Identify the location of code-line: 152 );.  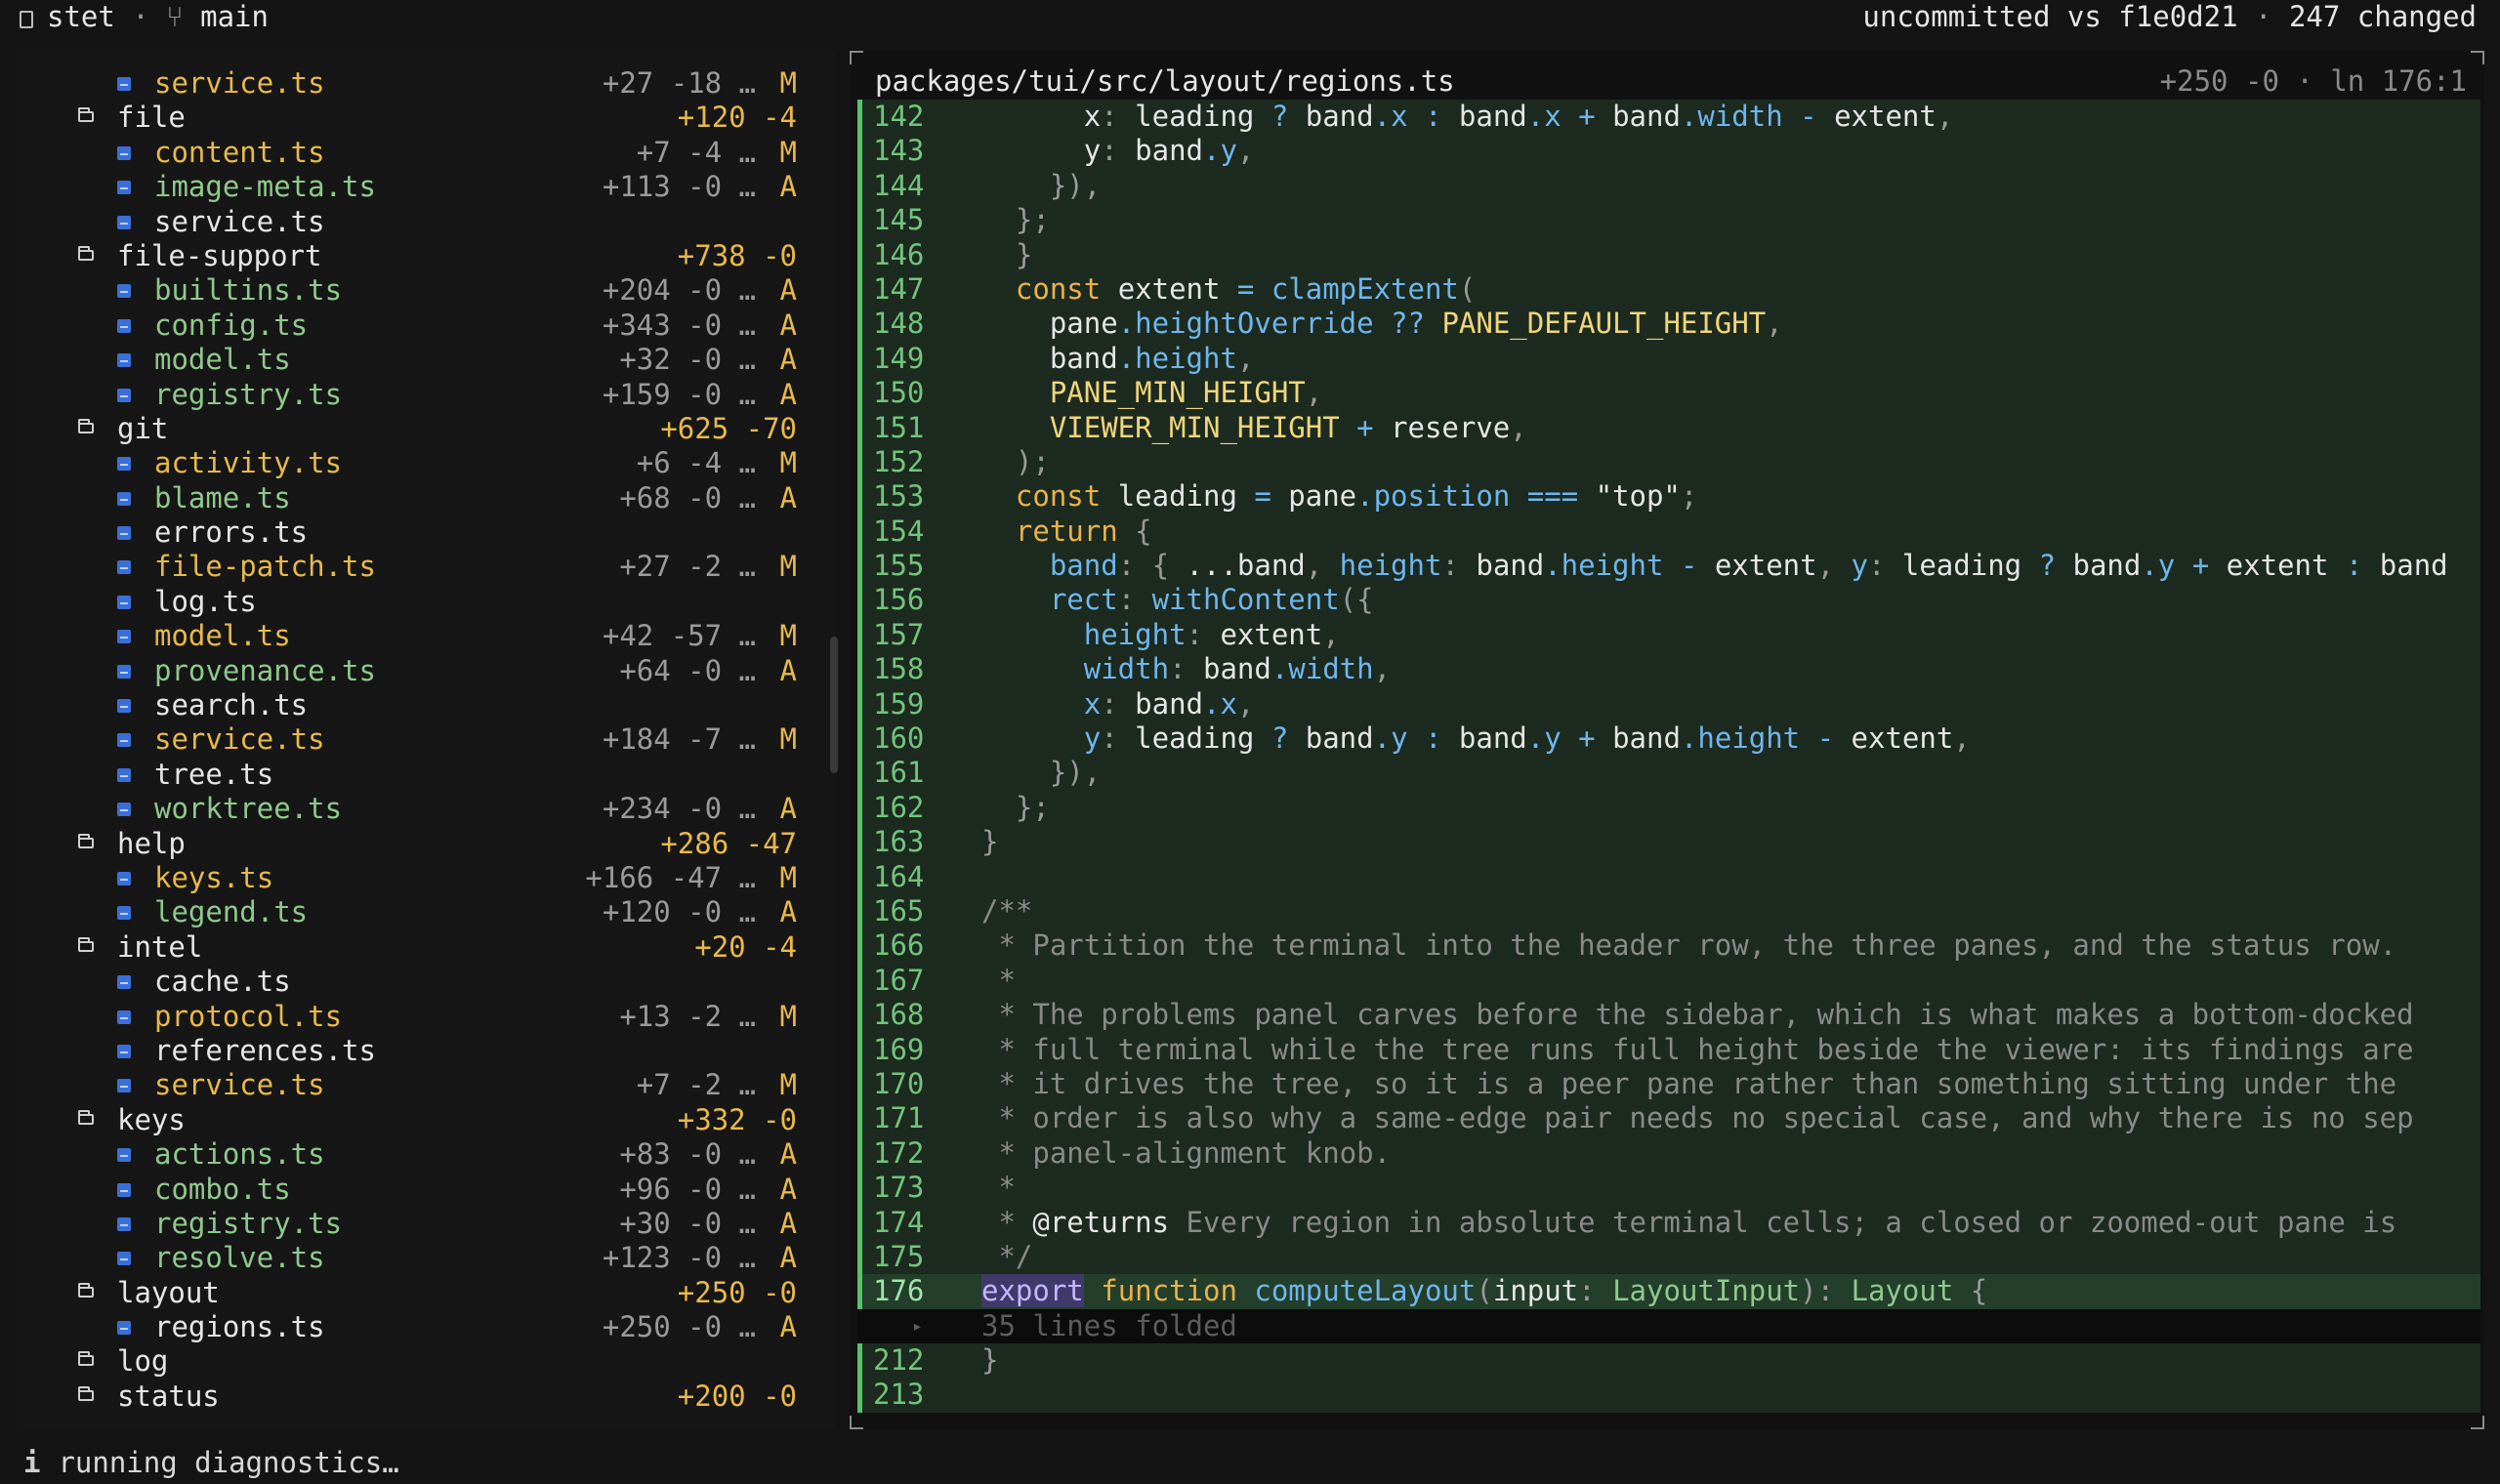
(1668, 462).